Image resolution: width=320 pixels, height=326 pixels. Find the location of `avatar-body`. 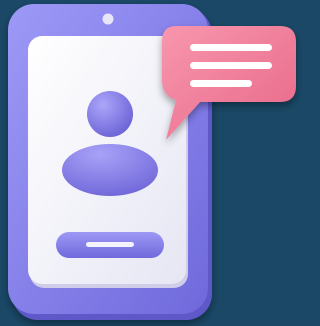

avatar-body is located at coordinates (110, 170).